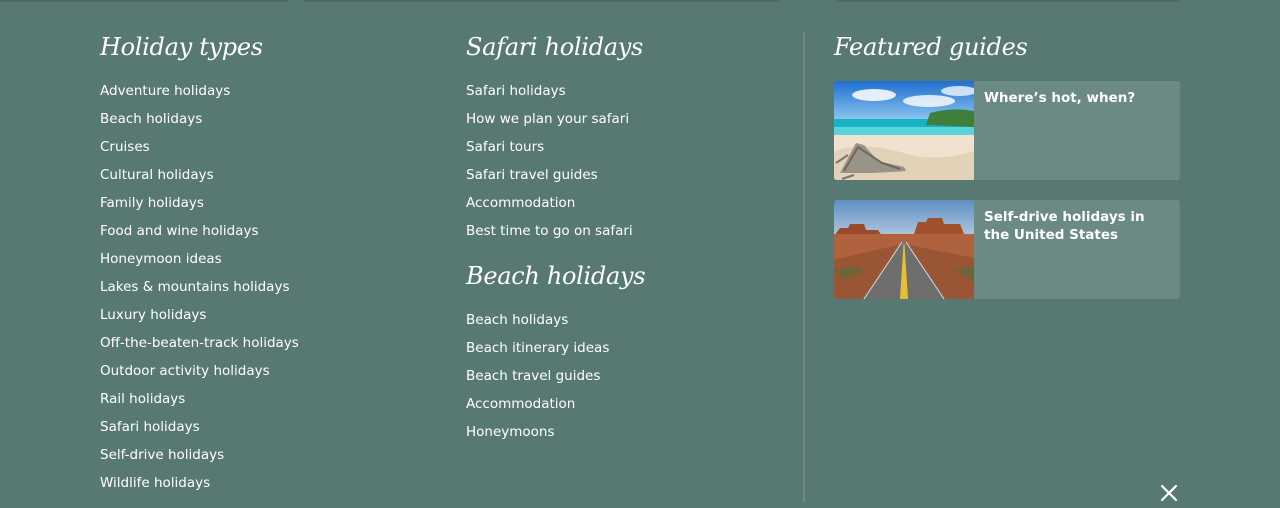 The height and width of the screenshot is (508, 1280). What do you see at coordinates (547, 119) in the screenshot?
I see `link-how-we-plan-your-safari: How we plan your safari` at bounding box center [547, 119].